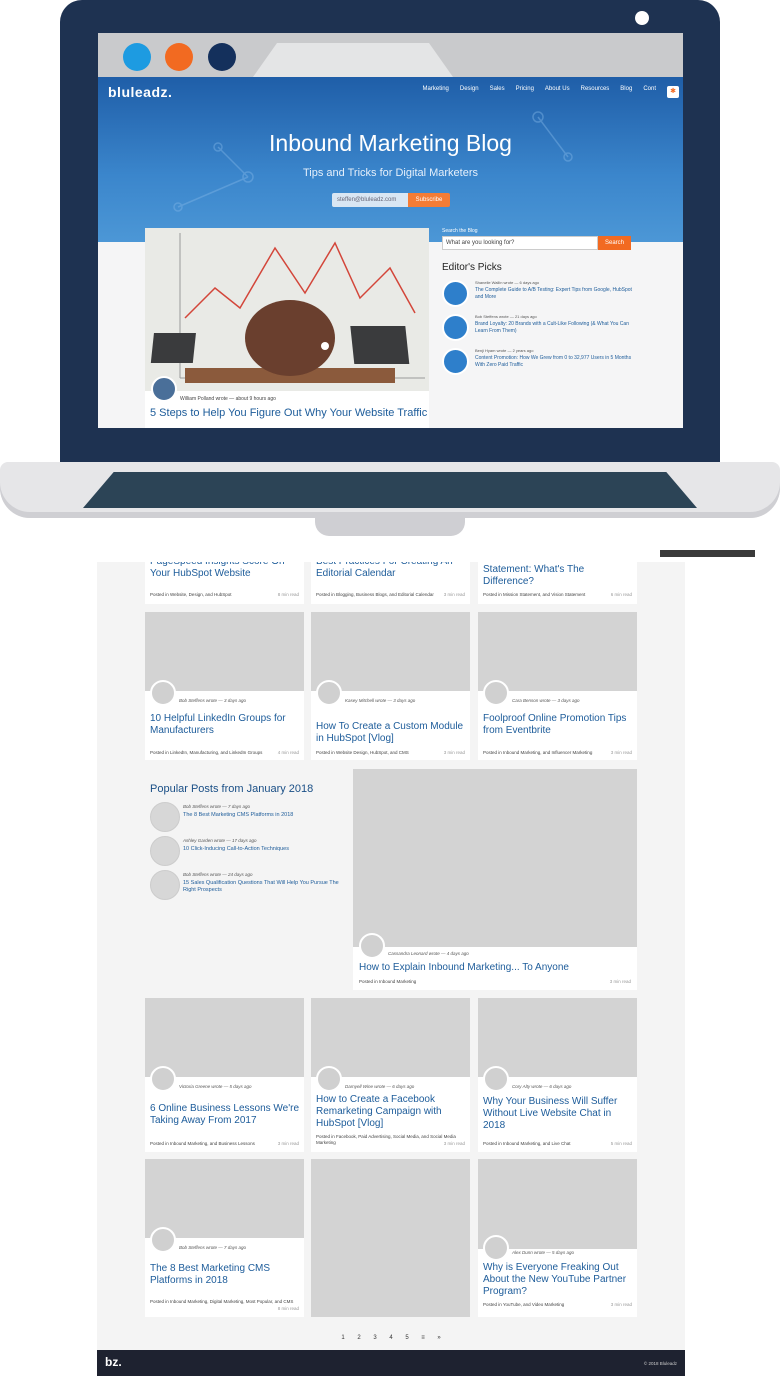 The height and width of the screenshot is (1376, 780). I want to click on window-dot-orange-icon, so click(179, 57).